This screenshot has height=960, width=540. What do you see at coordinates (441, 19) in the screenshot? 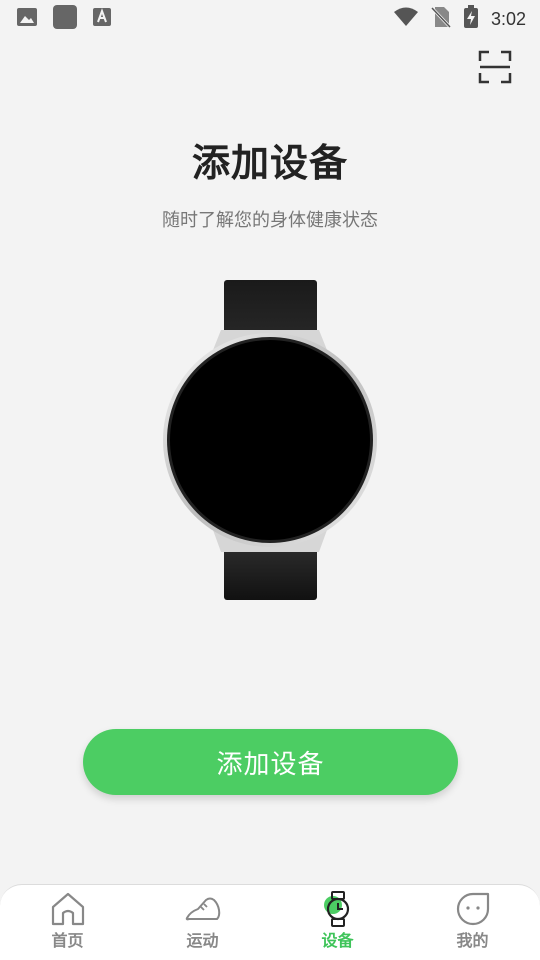
I see `no-sim-icon` at bounding box center [441, 19].